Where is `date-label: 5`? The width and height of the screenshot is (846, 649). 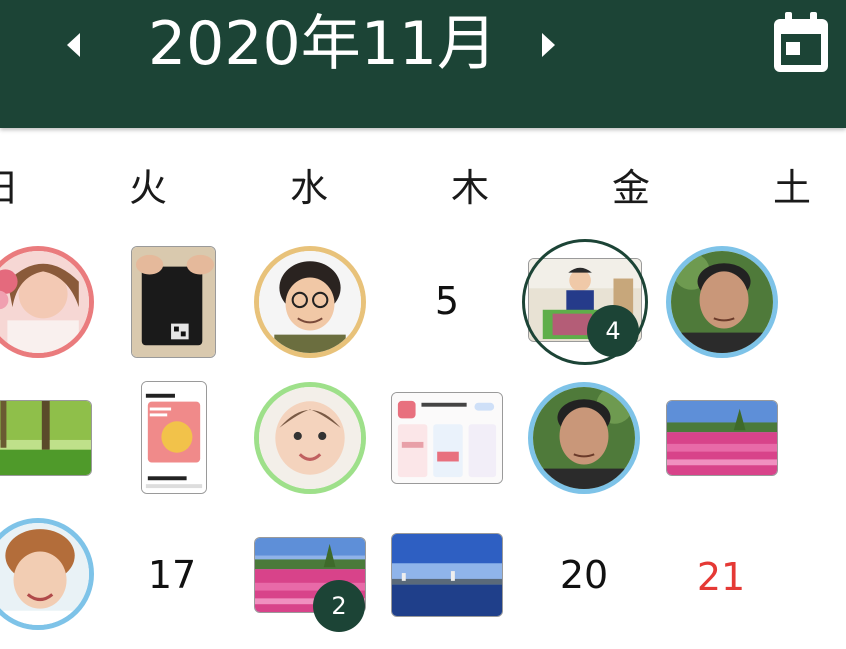
date-label: 5 is located at coordinates (447, 301).